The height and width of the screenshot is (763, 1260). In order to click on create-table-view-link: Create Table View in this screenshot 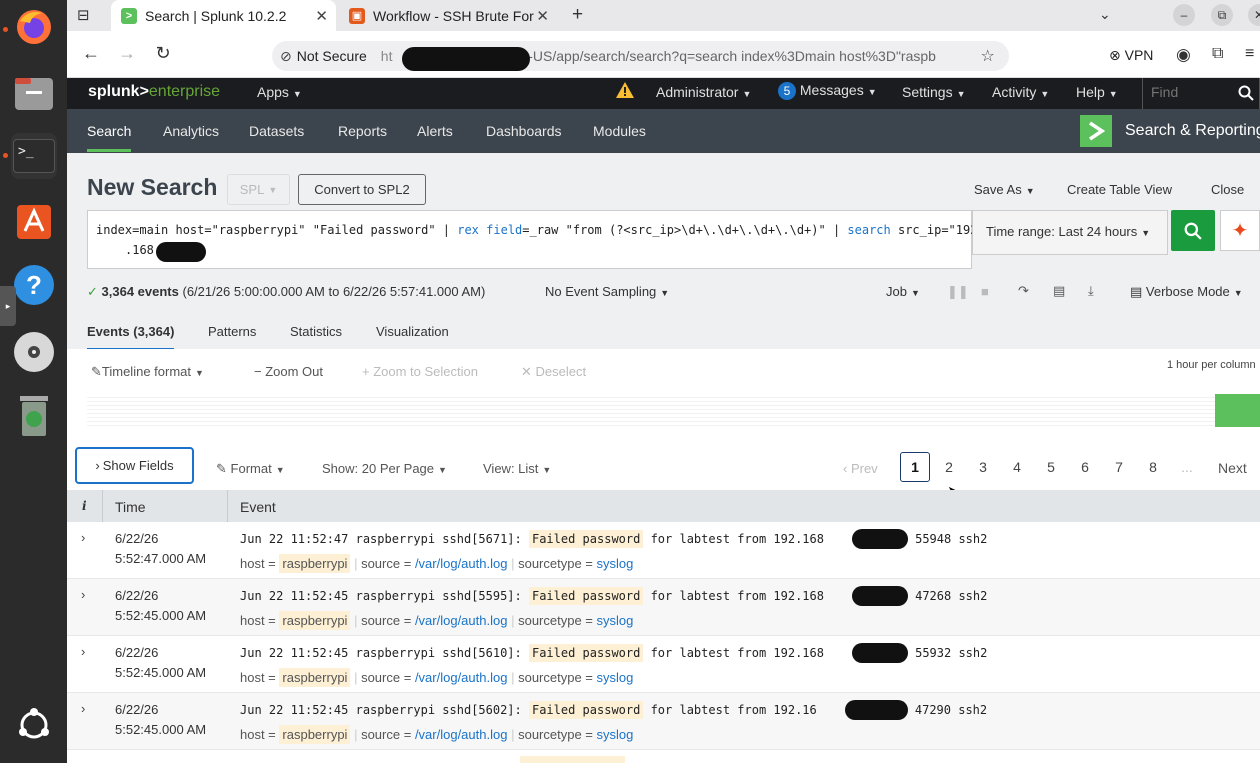, I will do `click(1119, 189)`.